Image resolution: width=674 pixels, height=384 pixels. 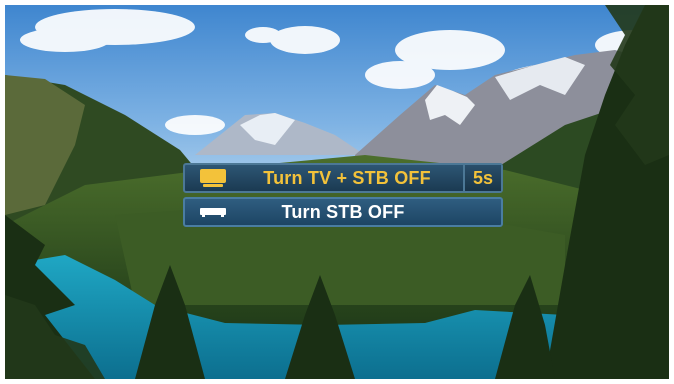 I want to click on power-off-menu: Turn TV + STB OFF 5s Turn STB OFF, so click(x=343, y=195).